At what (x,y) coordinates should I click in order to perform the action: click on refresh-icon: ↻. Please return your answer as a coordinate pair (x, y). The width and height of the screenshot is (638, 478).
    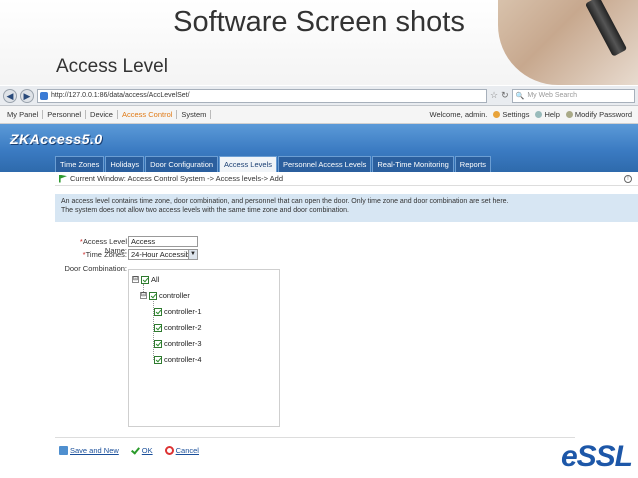
    Looking at the image, I should click on (505, 95).